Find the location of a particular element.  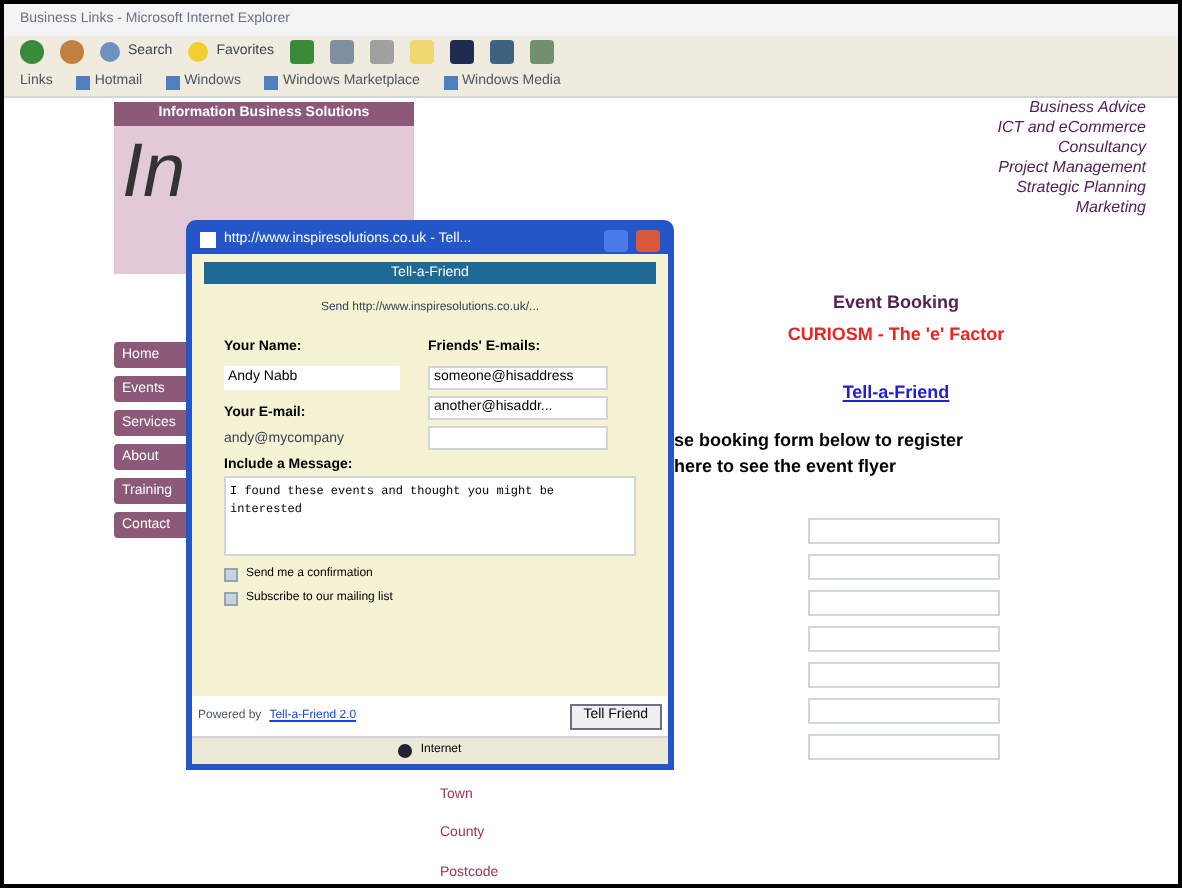

search-icon is located at coordinates (110, 52).